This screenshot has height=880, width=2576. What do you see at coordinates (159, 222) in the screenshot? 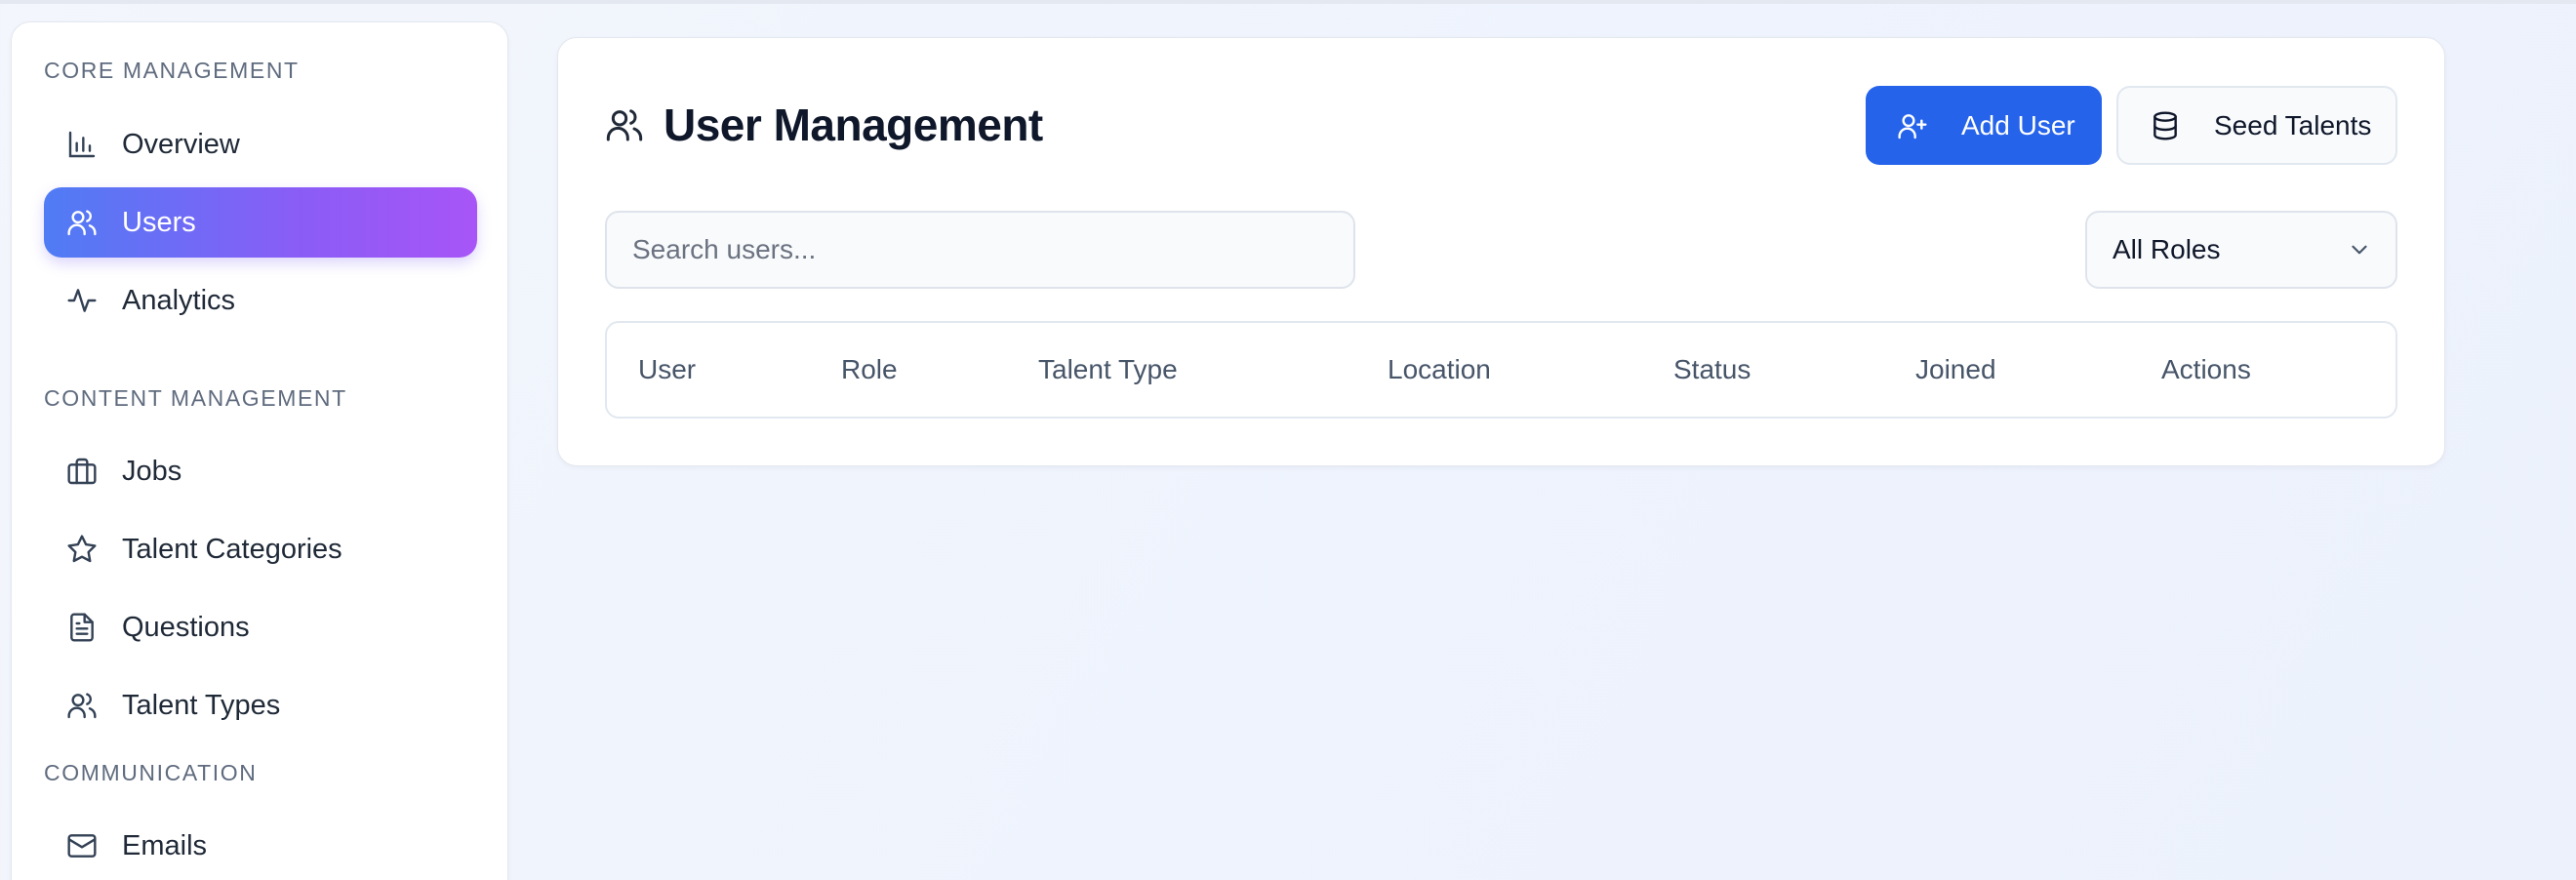
I see `sidebar-item-label: Users` at bounding box center [159, 222].